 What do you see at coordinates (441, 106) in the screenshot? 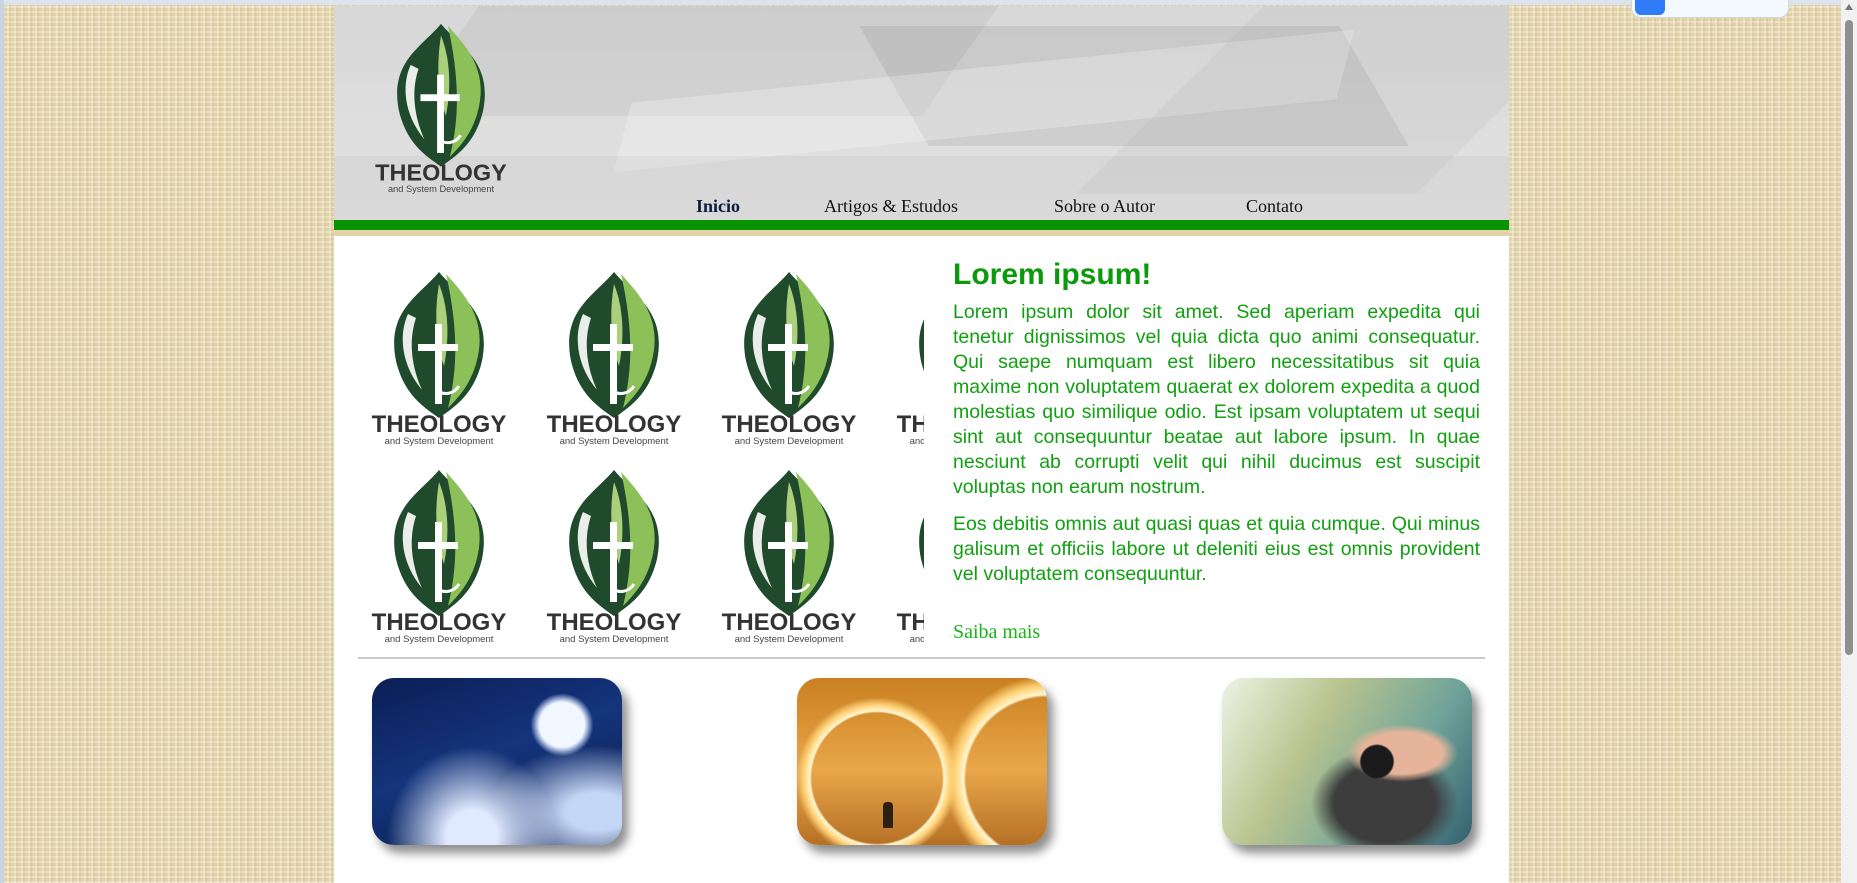
I see `site-logo` at bounding box center [441, 106].